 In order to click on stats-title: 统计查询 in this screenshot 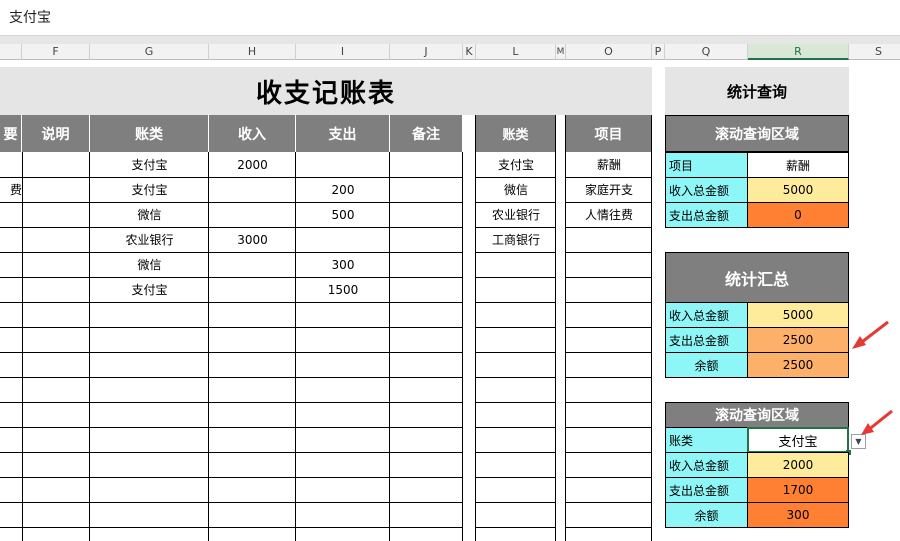, I will do `click(757, 91)`.